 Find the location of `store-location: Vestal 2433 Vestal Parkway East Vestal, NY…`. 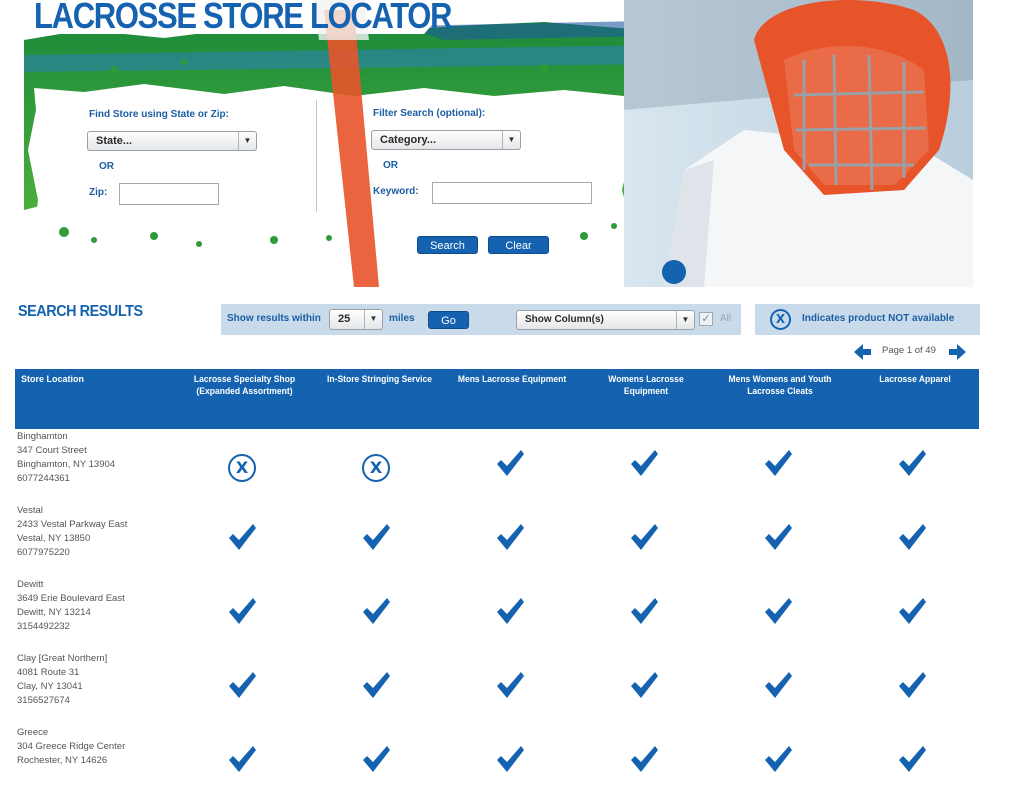

store-location: Vestal 2433 Vestal Parkway East Vestal, NY… is located at coordinates (72, 532).